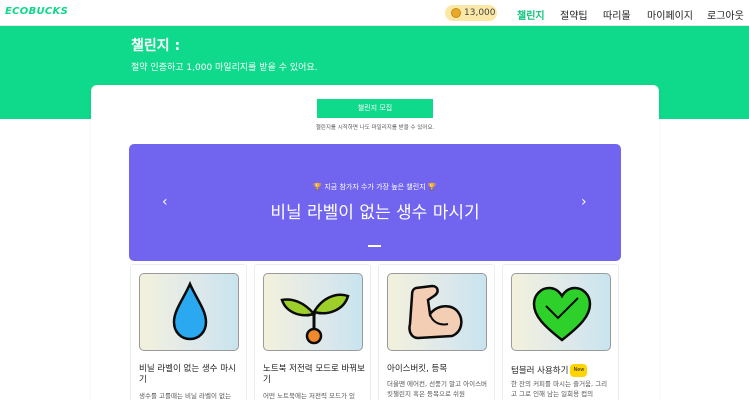 This screenshot has height=400, width=749. What do you see at coordinates (617, 14) in the screenshot?
I see `nav-mall: 따리몰` at bounding box center [617, 14].